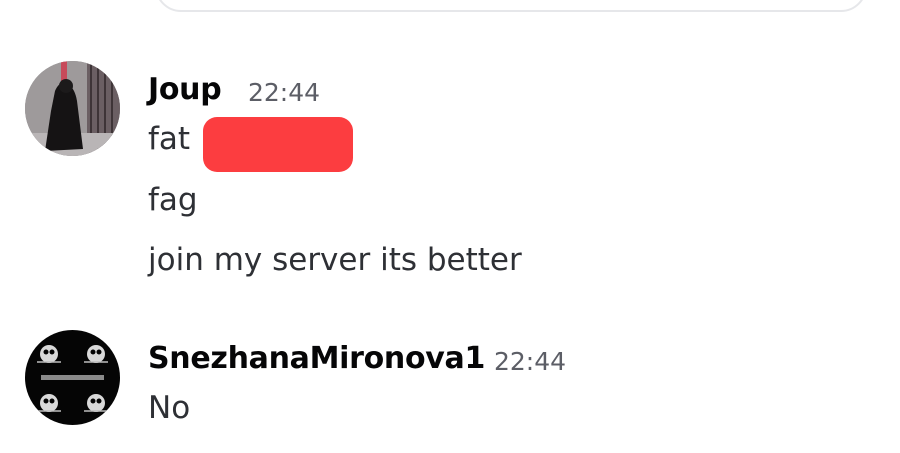  What do you see at coordinates (185, 89) in the screenshot?
I see `username: Joup` at bounding box center [185, 89].